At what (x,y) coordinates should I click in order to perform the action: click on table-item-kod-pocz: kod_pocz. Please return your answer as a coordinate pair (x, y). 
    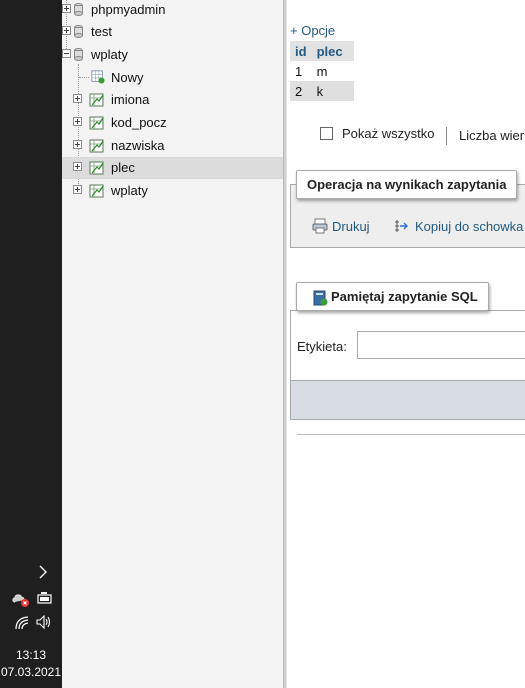
    Looking at the image, I should click on (172, 123).